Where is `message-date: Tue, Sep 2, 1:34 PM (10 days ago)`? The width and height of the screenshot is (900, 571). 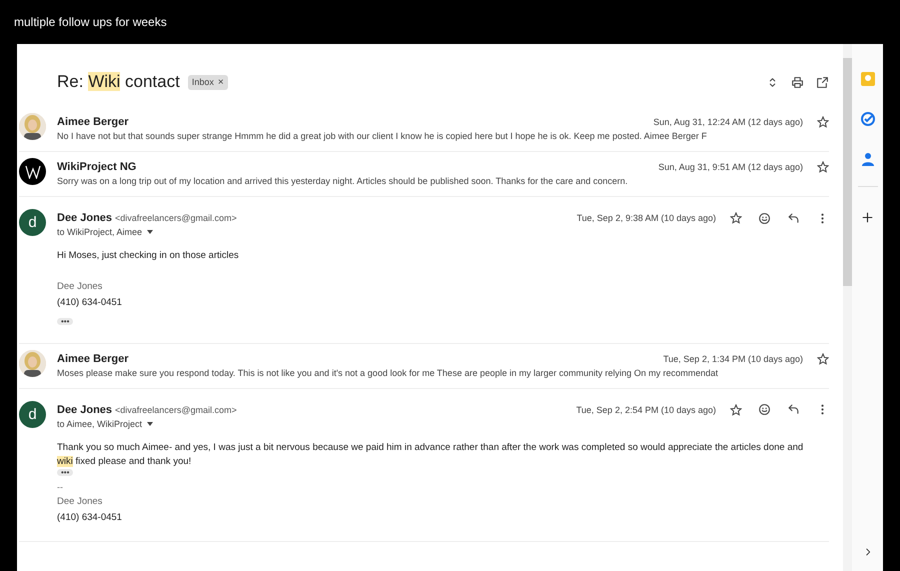
message-date: Tue, Sep 2, 1:34 PM (10 days ago) is located at coordinates (733, 359).